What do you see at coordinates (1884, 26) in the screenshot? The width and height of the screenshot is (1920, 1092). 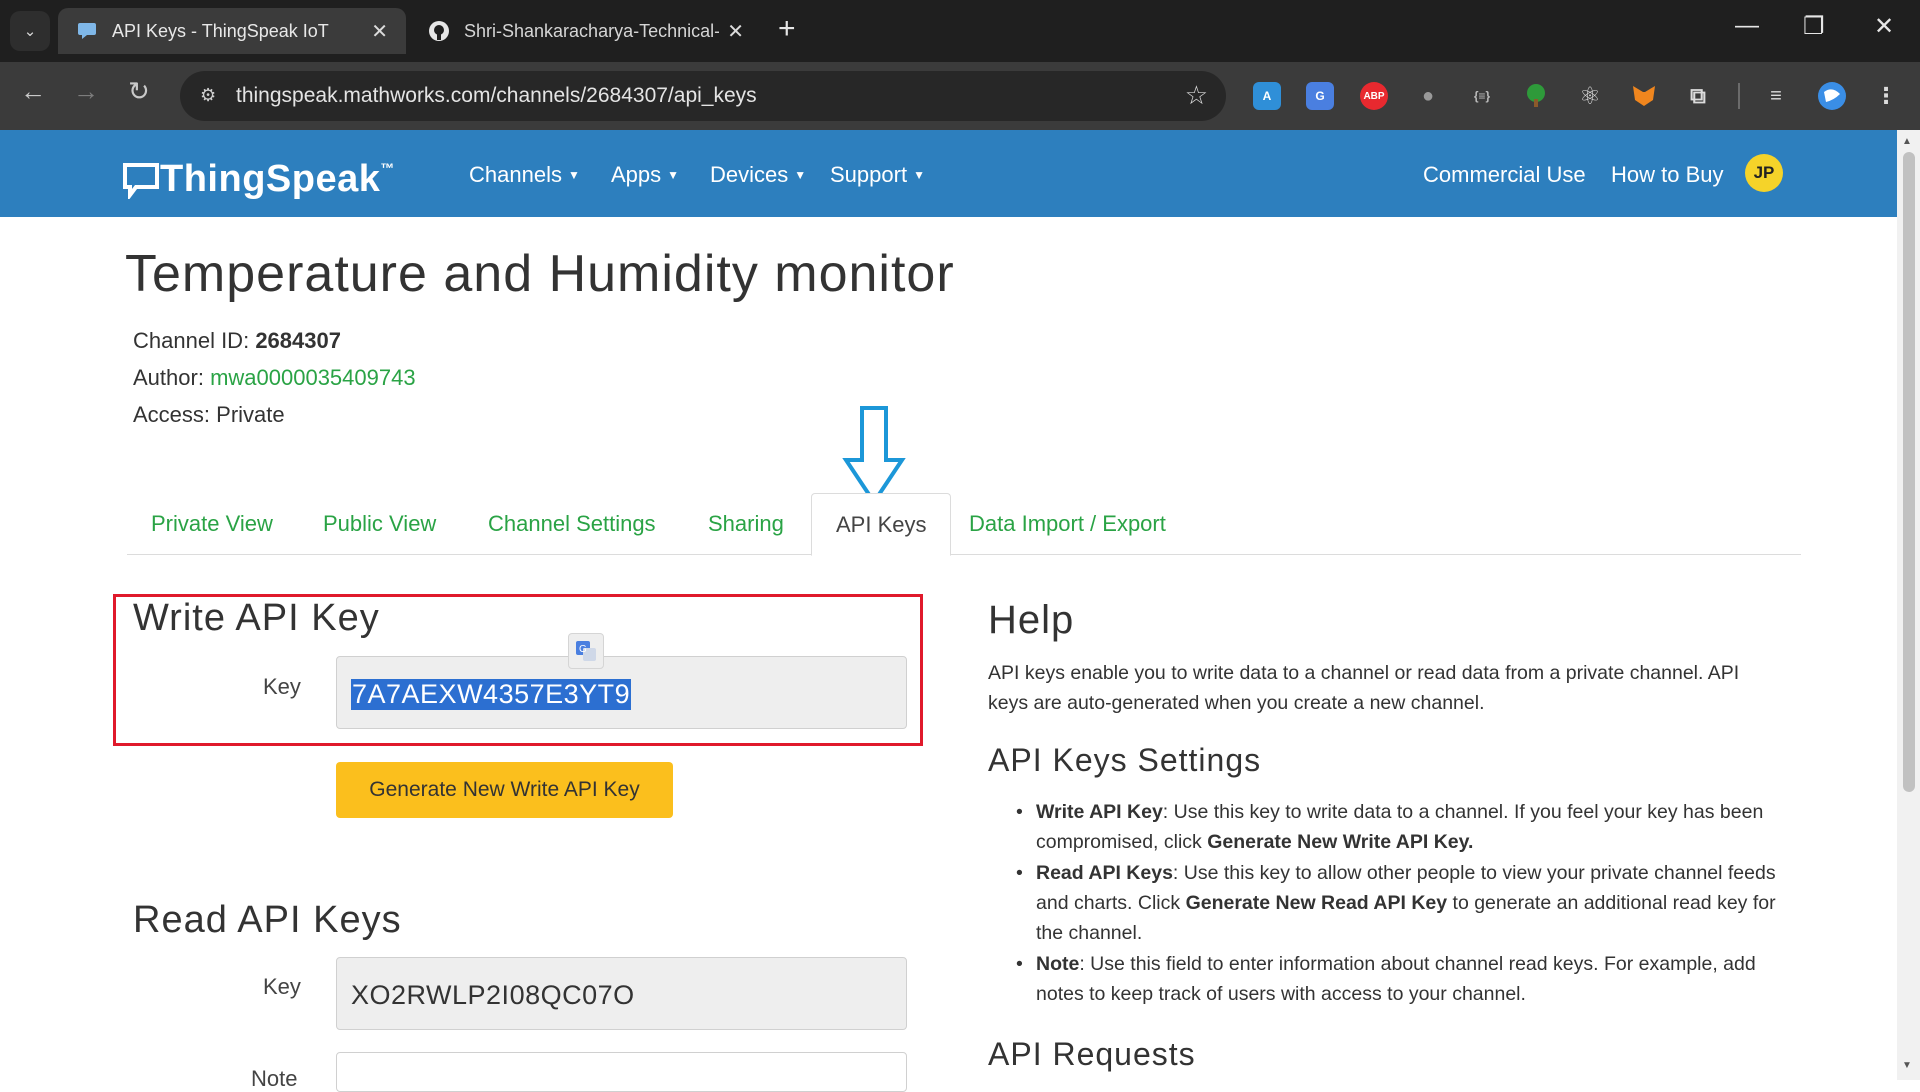 I see `window-close-icon: ✕` at bounding box center [1884, 26].